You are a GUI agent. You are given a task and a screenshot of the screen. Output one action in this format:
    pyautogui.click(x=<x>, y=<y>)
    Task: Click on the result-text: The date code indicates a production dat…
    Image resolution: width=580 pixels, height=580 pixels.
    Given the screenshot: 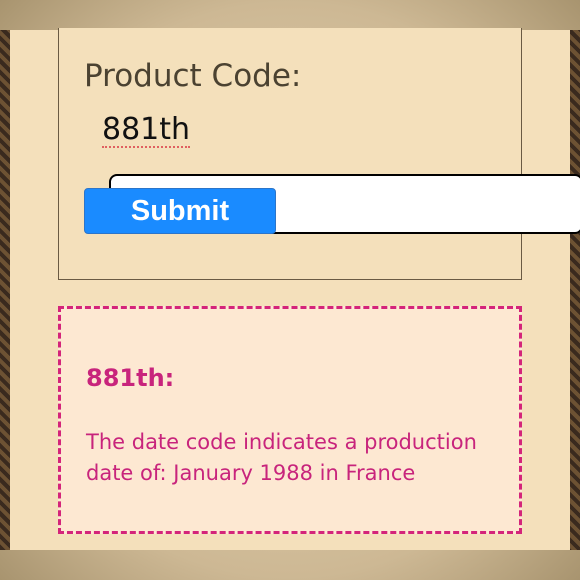 What is the action you would take?
    pyautogui.click(x=281, y=457)
    